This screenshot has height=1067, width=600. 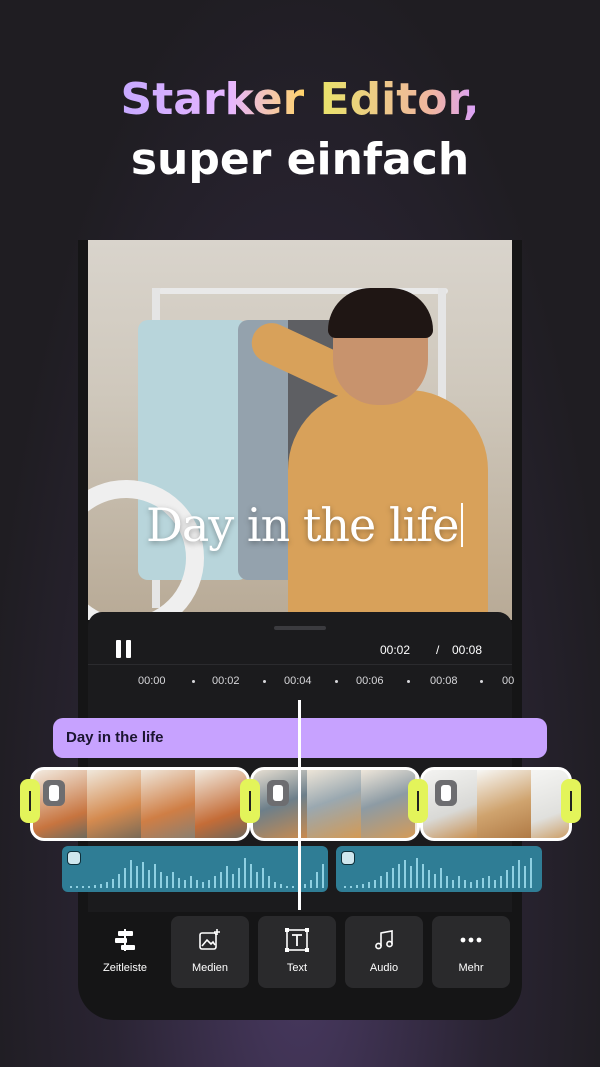 What do you see at coordinates (471, 952) in the screenshot?
I see `tool-more: Mehr` at bounding box center [471, 952].